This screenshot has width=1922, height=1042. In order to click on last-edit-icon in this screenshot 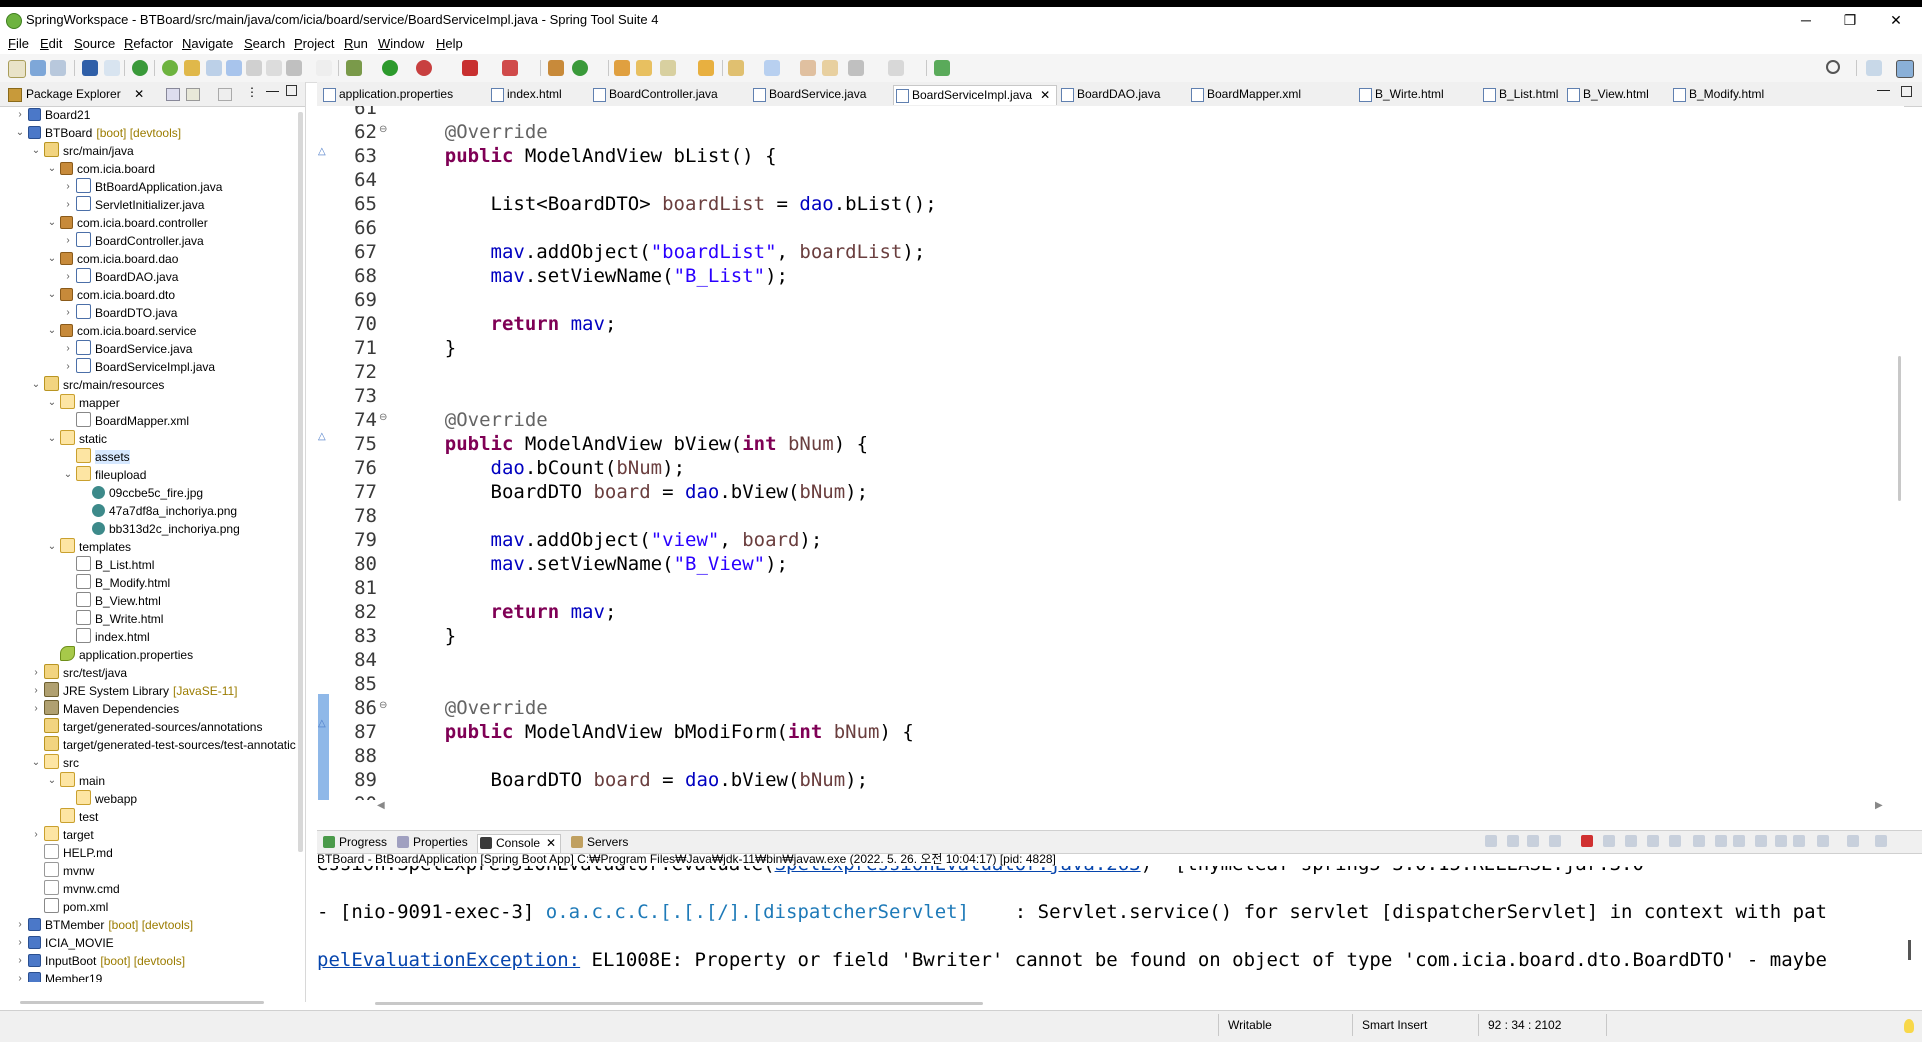, I will do `click(808, 68)`.